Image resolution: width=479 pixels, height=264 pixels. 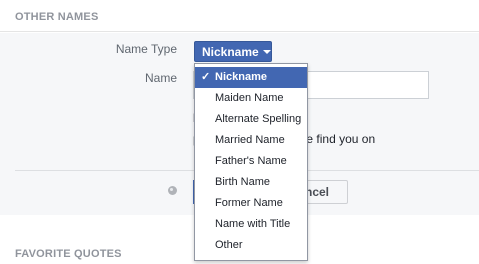 I want to click on menu-item-label: Birth Name, so click(x=243, y=182).